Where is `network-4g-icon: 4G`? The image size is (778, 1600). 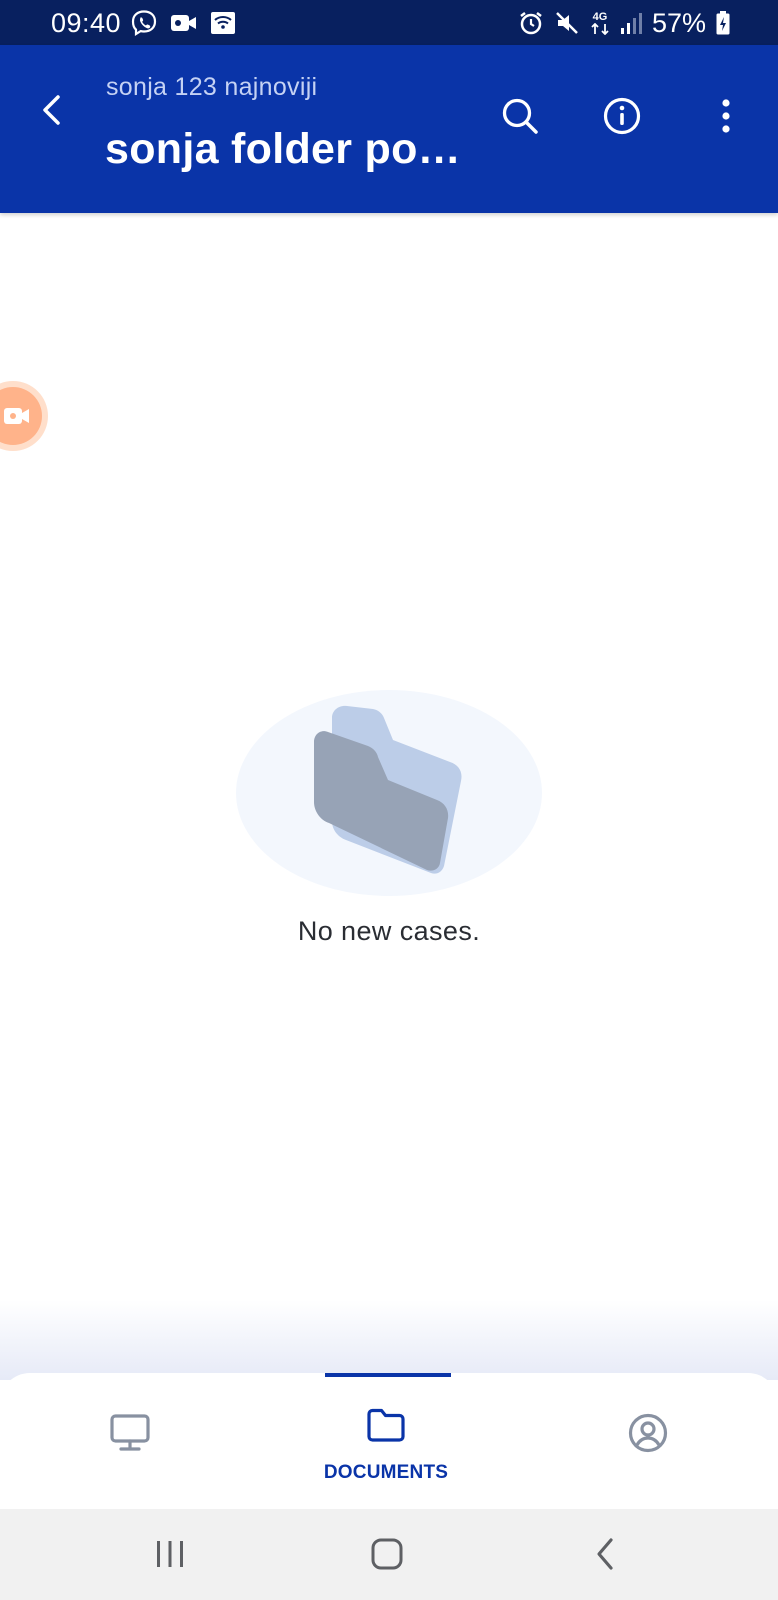 network-4g-icon: 4G is located at coordinates (600, 23).